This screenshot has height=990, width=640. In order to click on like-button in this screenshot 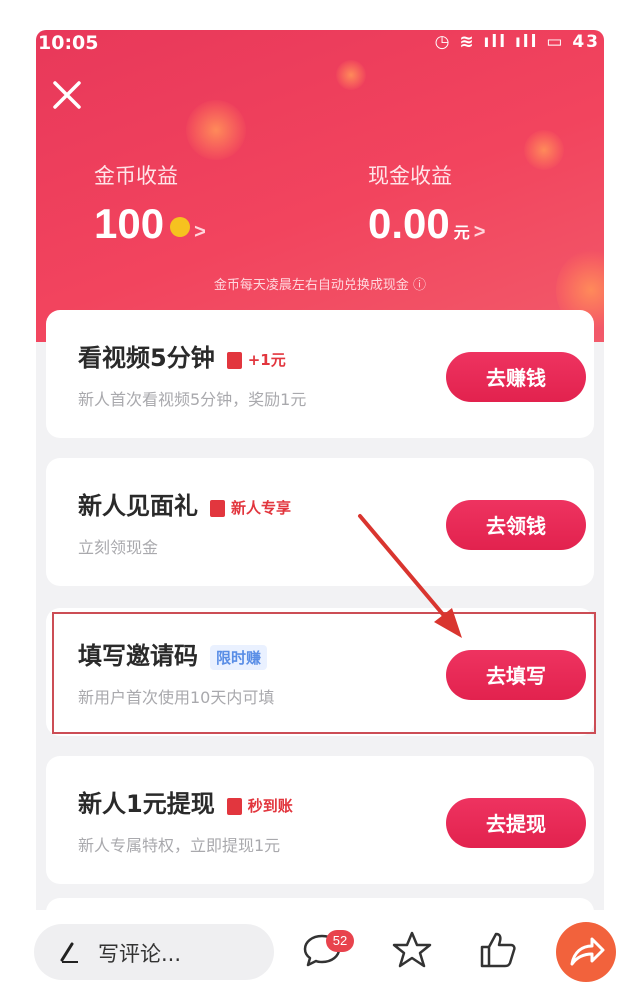, I will do `click(498, 950)`.